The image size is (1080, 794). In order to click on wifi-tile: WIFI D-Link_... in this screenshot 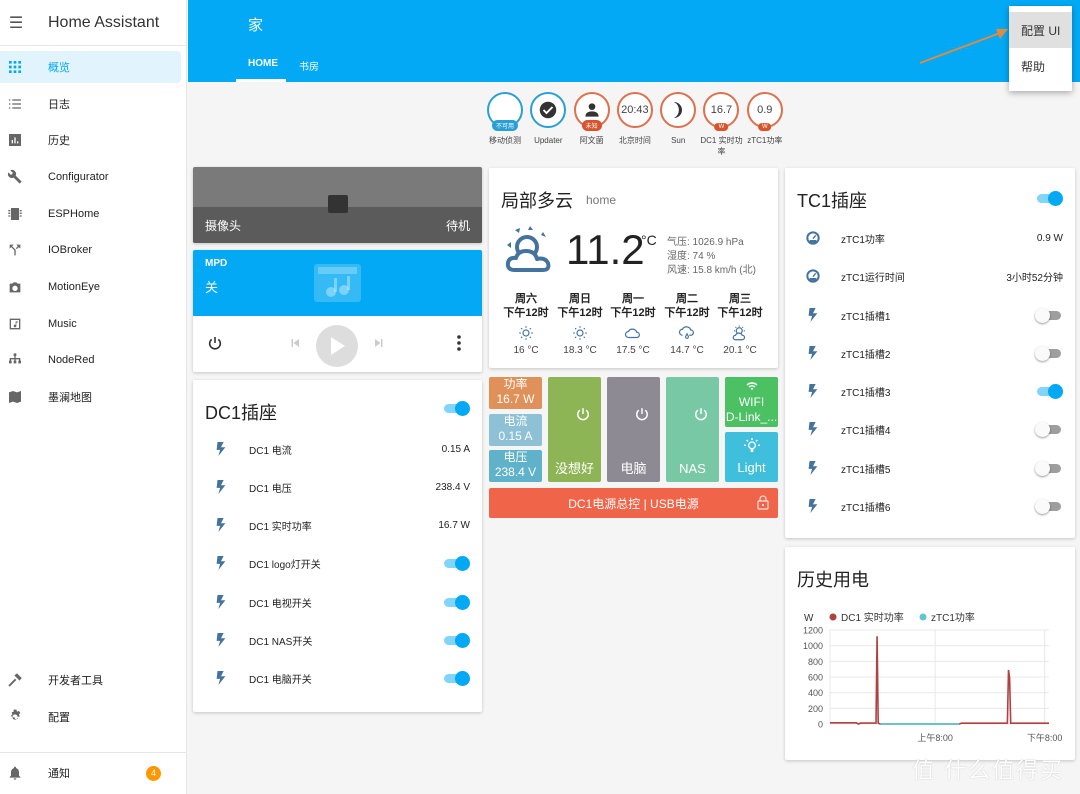, I will do `click(751, 402)`.